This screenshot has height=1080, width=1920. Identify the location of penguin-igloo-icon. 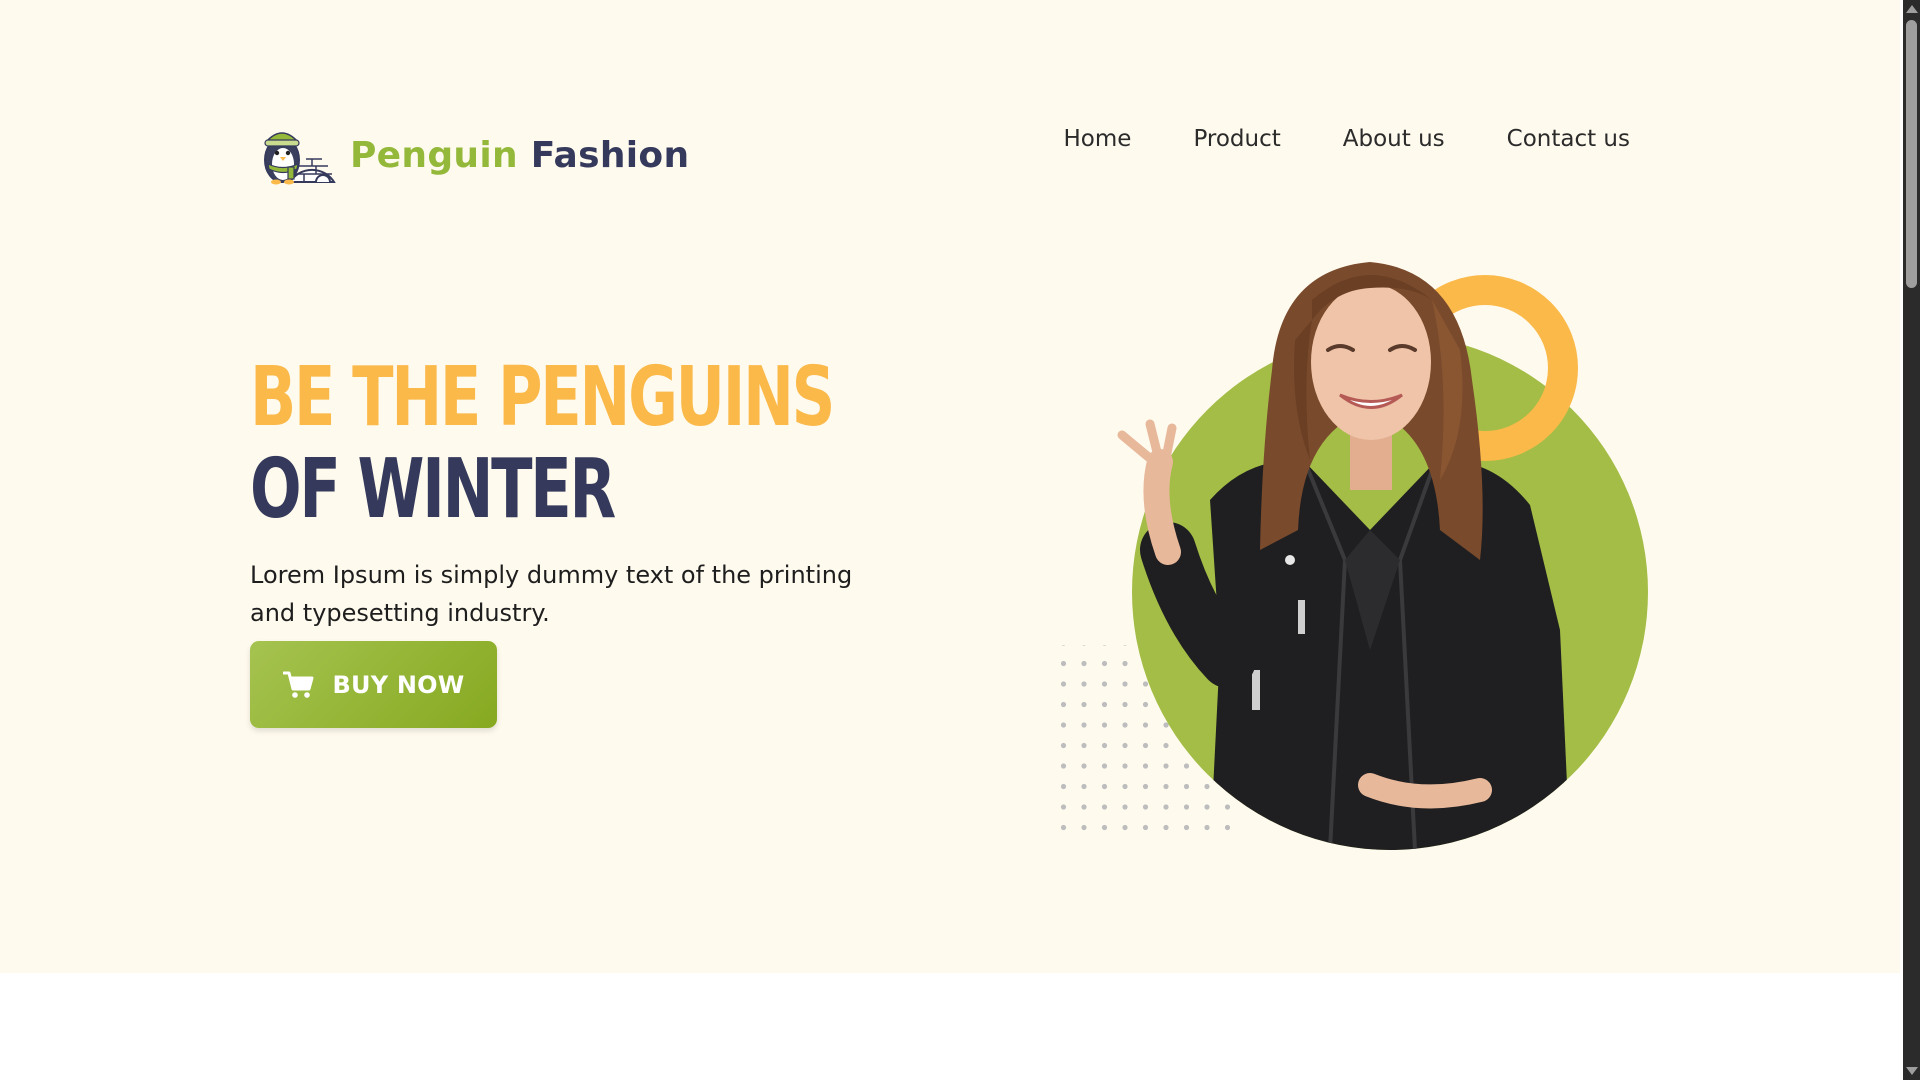
(300, 158).